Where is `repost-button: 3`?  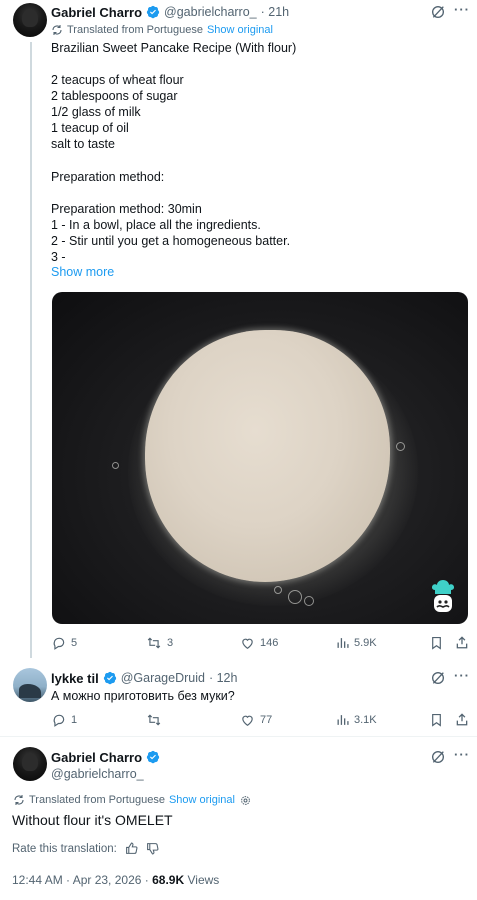 repost-button: 3 is located at coordinates (159, 643).